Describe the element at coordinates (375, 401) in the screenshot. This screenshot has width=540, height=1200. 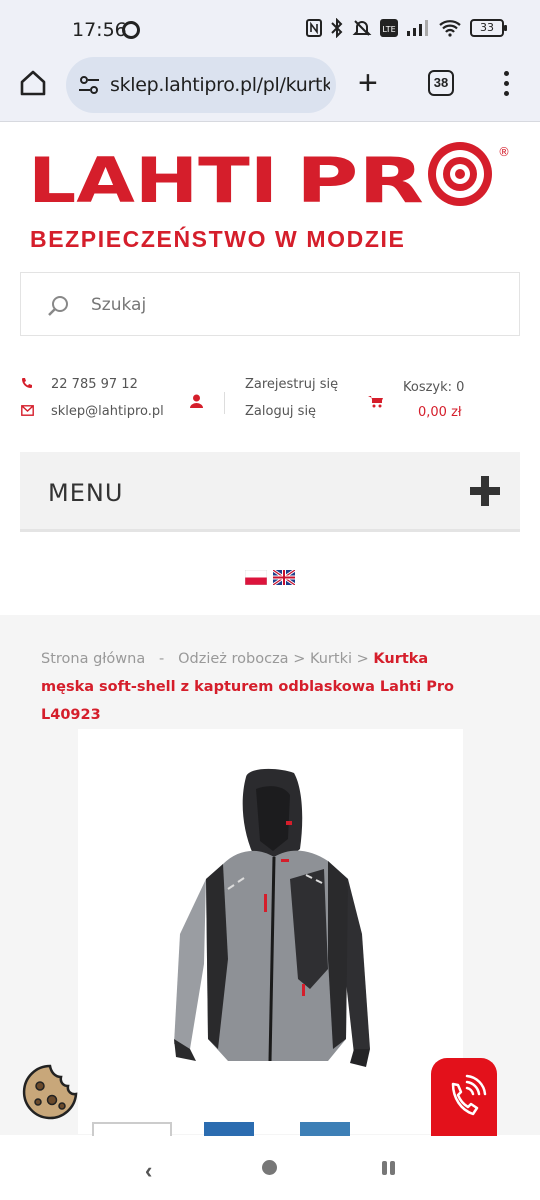
I see `cart-icon` at that location.